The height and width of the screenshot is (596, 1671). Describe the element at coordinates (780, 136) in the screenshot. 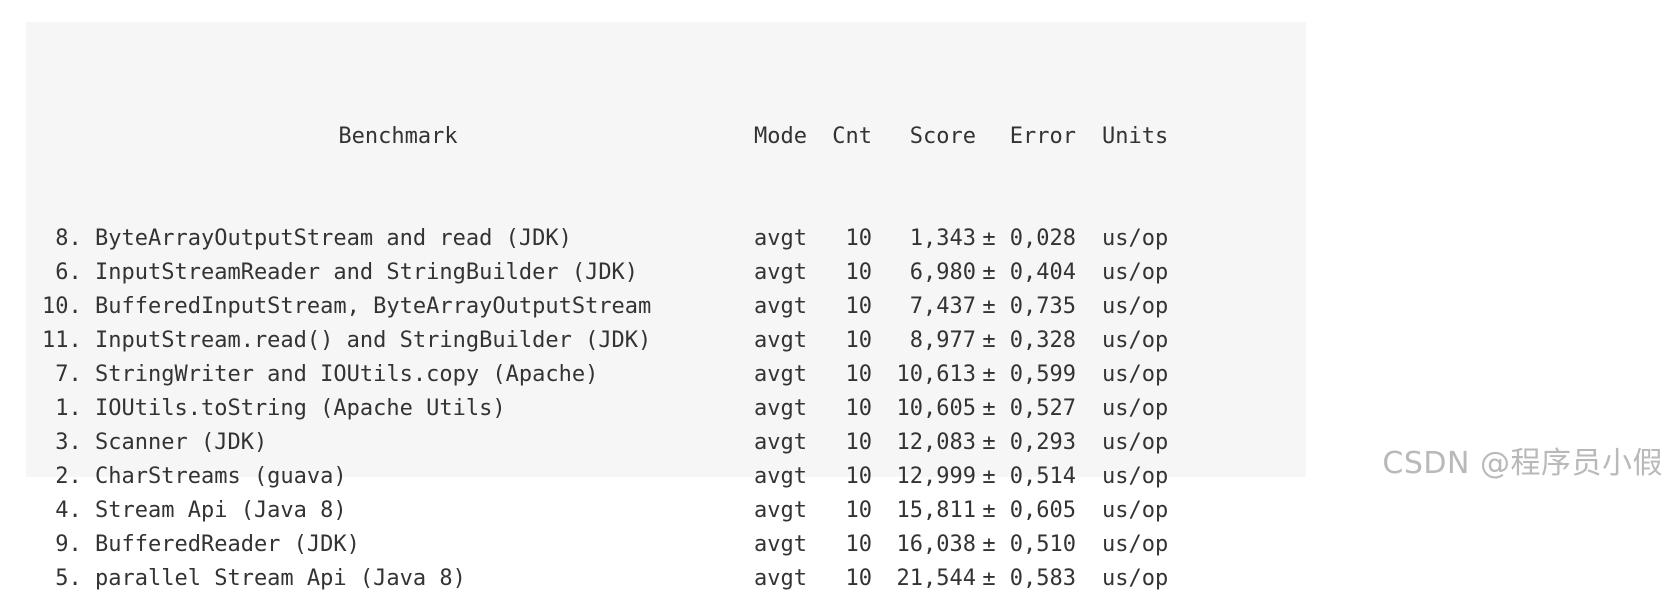

I see `header-mode: Mode` at that location.